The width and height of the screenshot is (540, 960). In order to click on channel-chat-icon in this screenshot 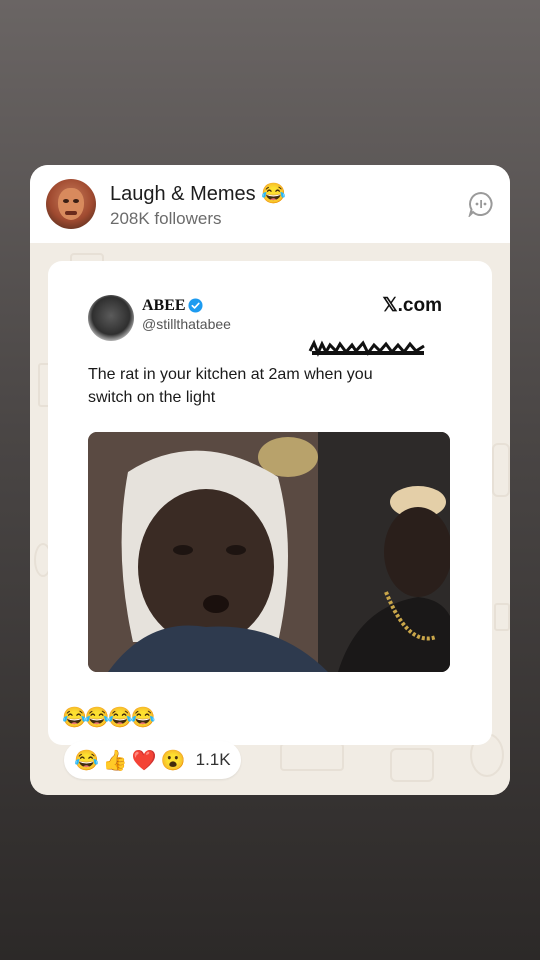, I will do `click(481, 204)`.